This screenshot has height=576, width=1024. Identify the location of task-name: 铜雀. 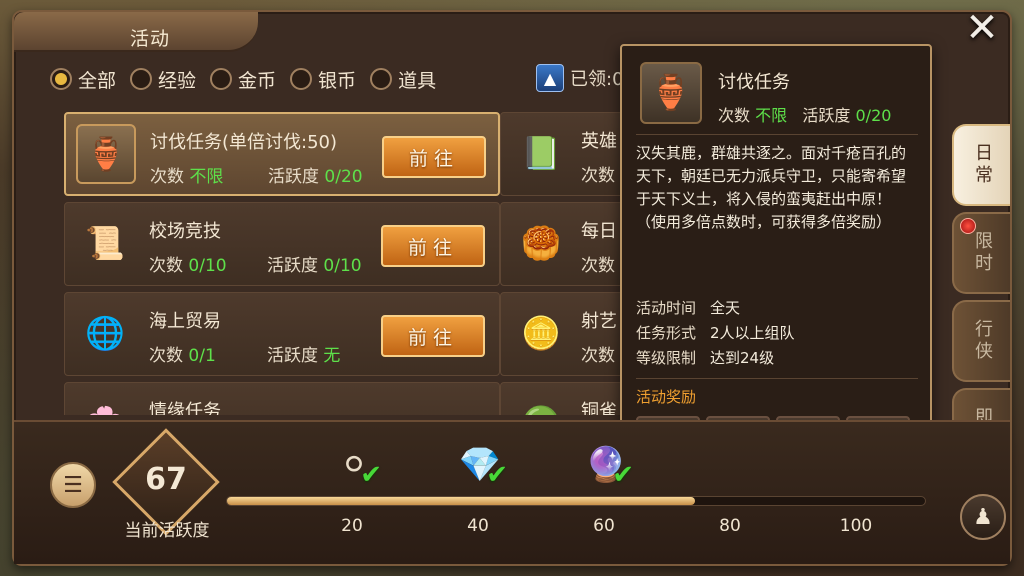
(599, 408).